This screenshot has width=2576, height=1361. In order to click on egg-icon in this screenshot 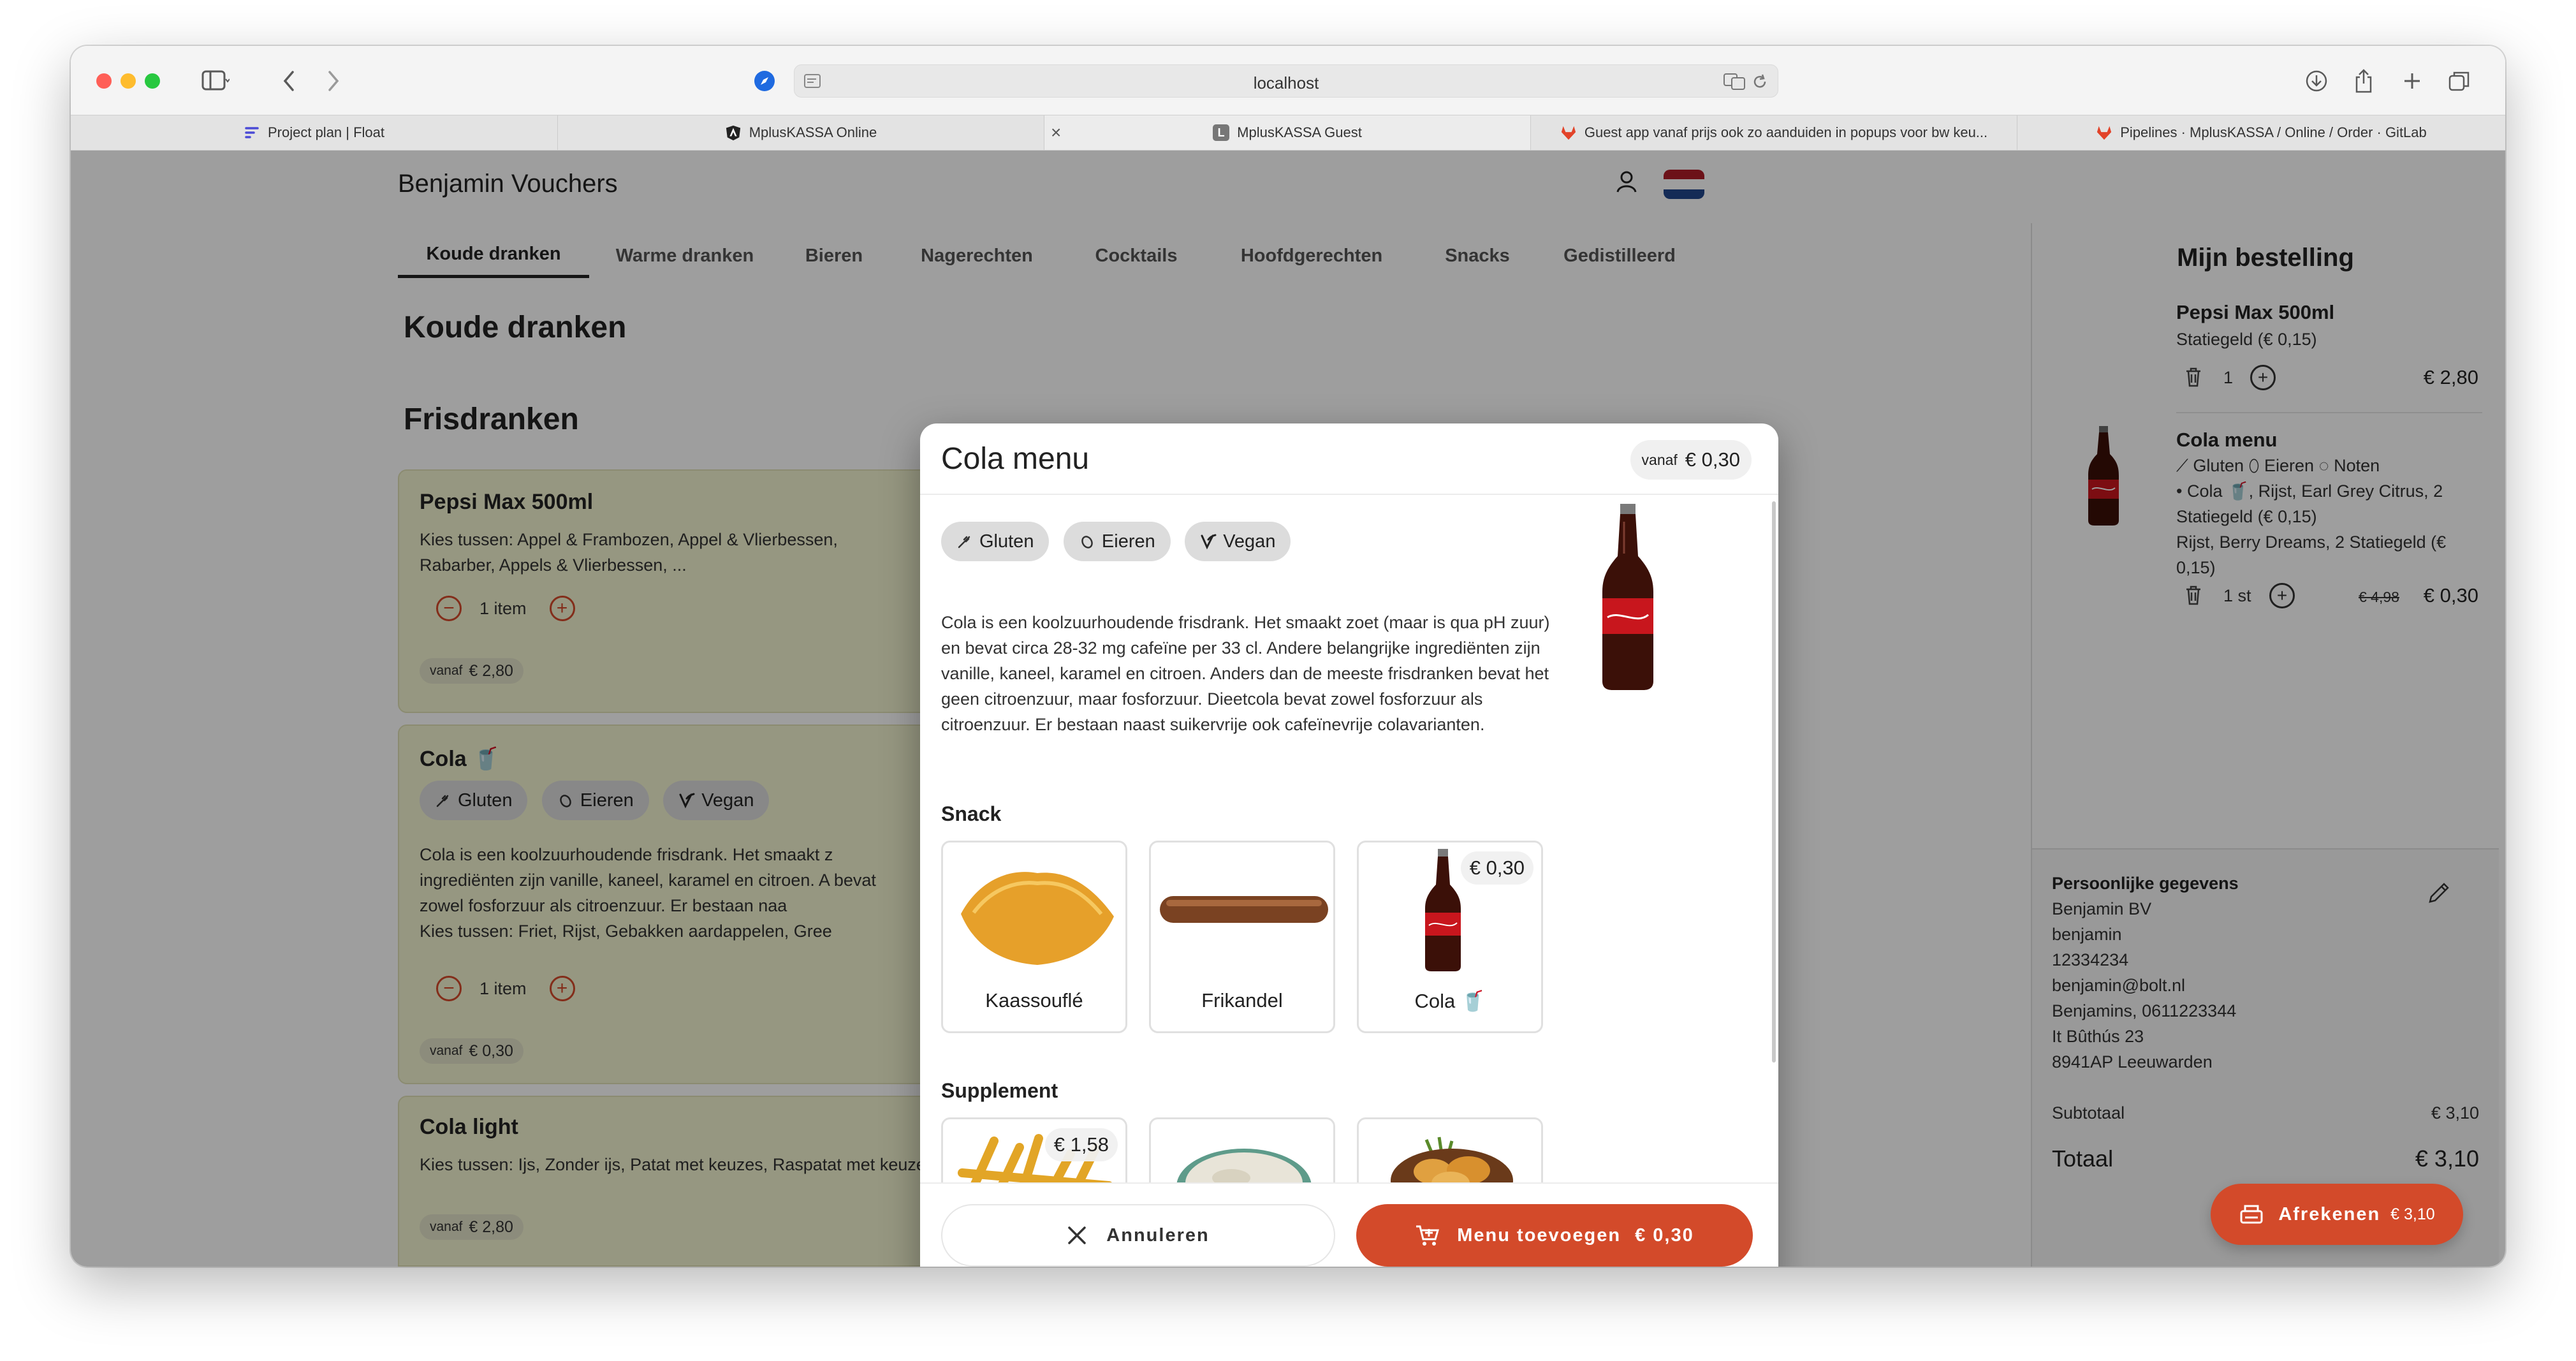, I will do `click(1087, 542)`.